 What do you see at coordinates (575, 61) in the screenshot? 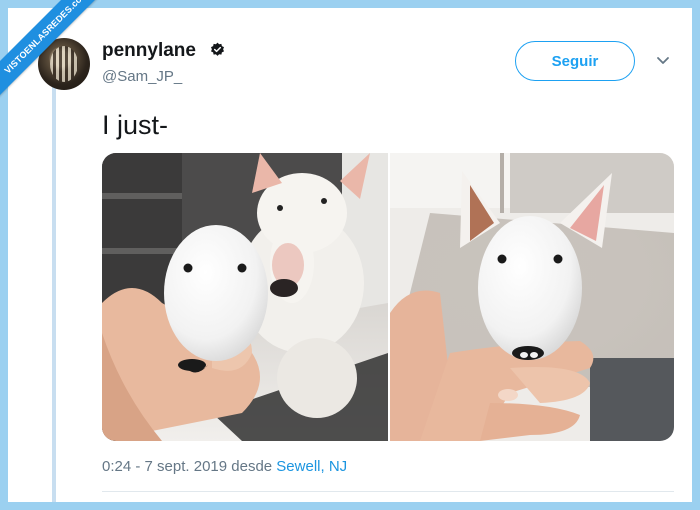
I see `follow-button: Seguir` at bounding box center [575, 61].